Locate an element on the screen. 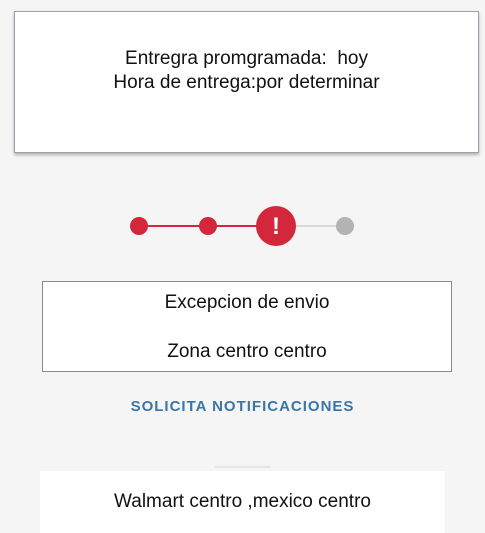 Image resolution: width=485 pixels, height=533 pixels. step-dot-pending is located at coordinates (345, 226).